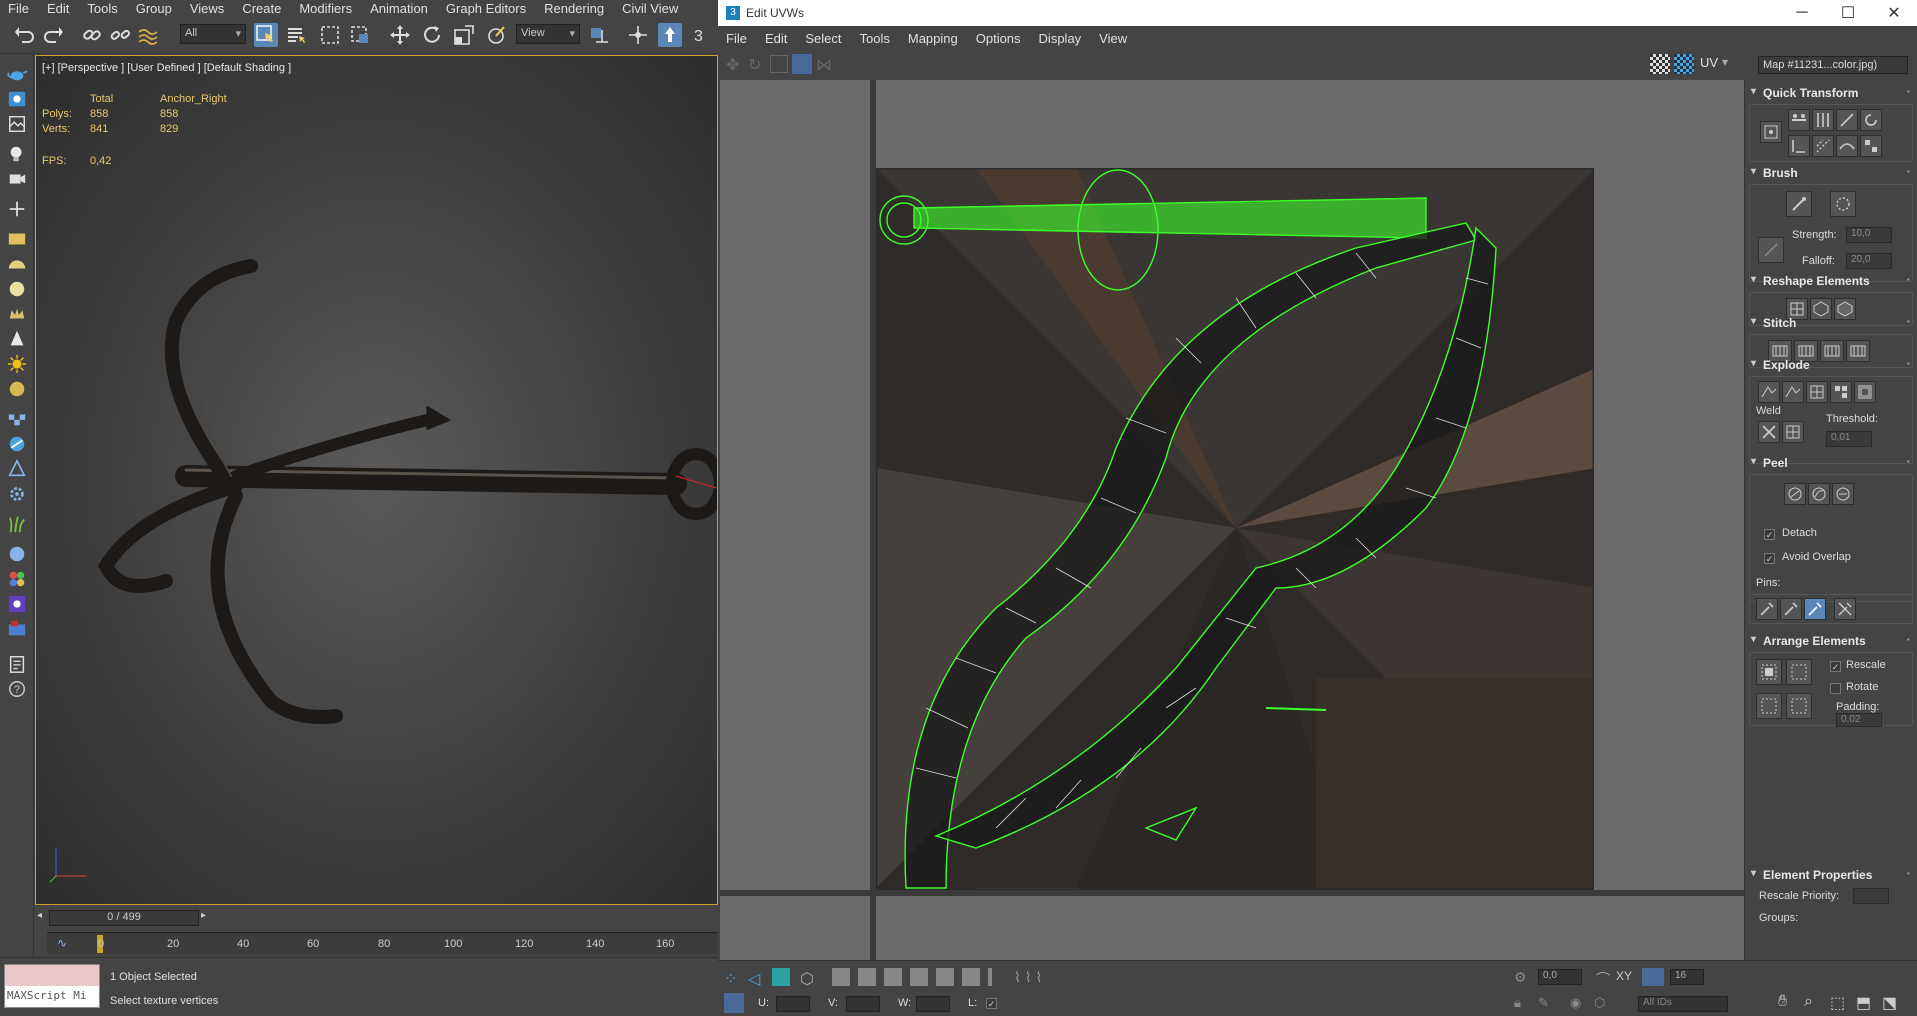  I want to click on time-slider: 0 / 499, so click(124, 918).